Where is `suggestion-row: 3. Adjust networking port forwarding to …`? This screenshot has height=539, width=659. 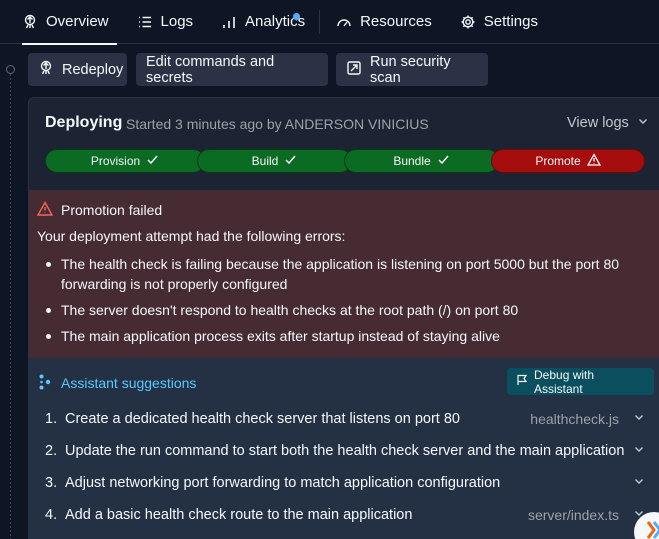
suggestion-row: 3. Adjust networking port forwarding to … is located at coordinates (345, 483).